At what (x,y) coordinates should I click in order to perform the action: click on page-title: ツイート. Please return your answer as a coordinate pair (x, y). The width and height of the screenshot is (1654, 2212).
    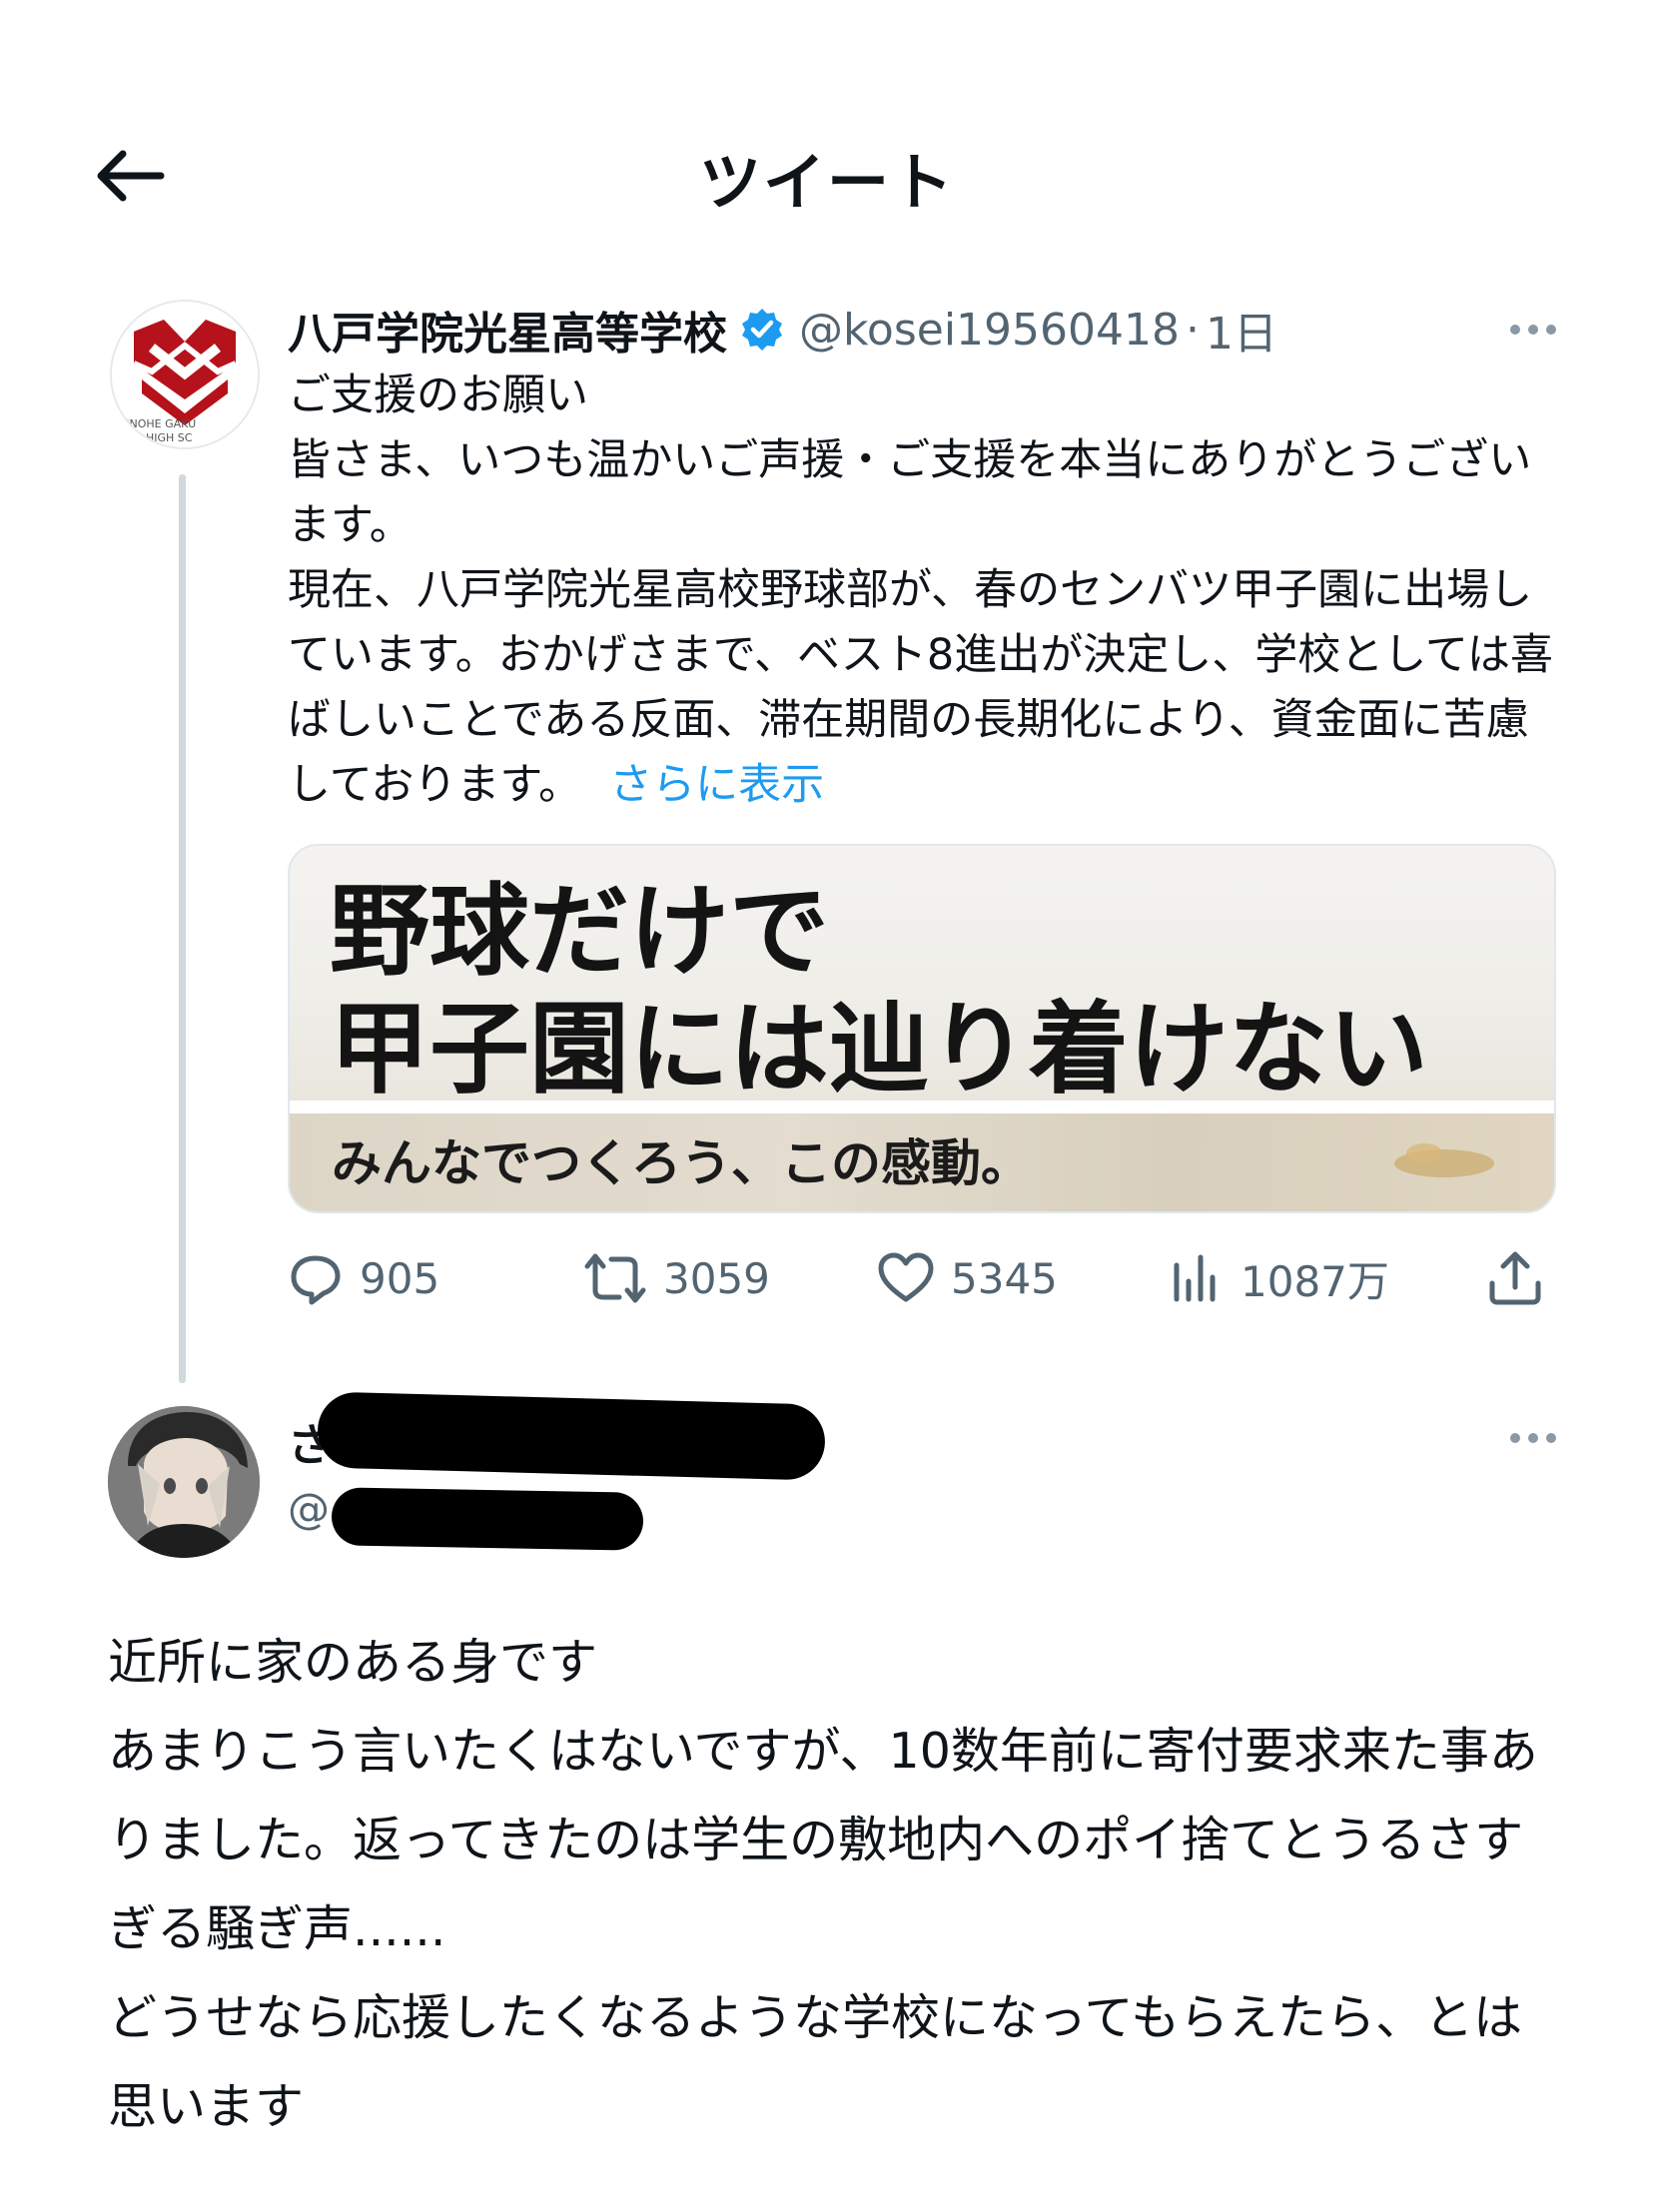
    Looking at the image, I should click on (826, 182).